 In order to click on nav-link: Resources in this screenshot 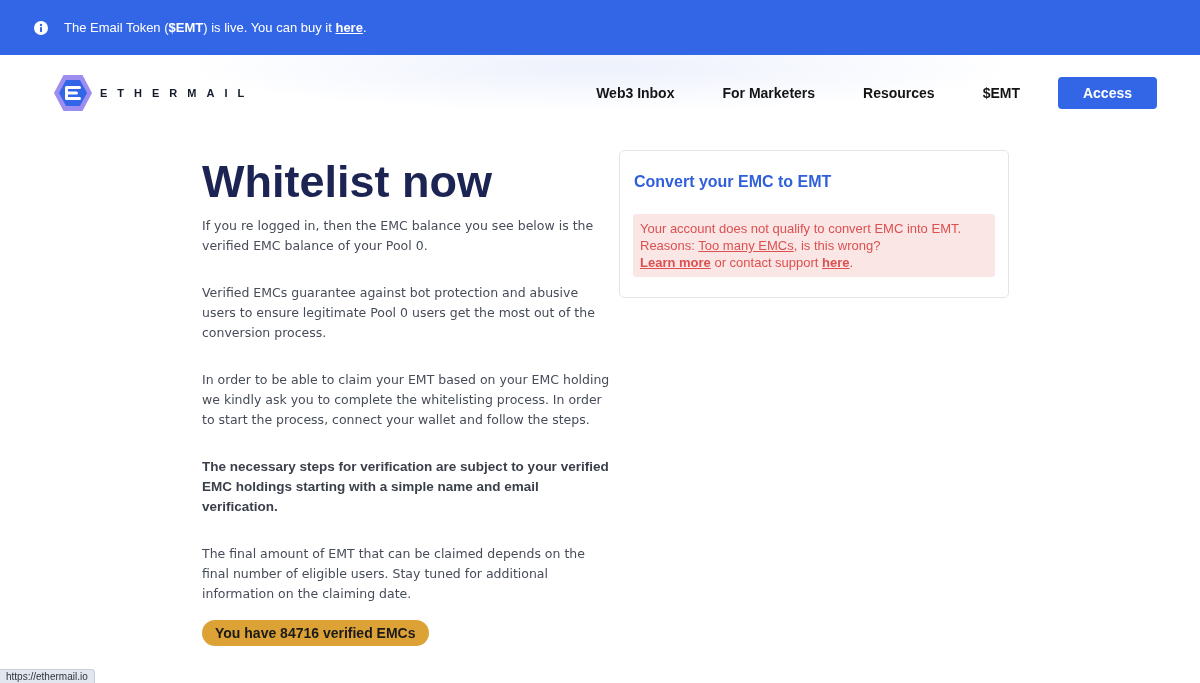, I will do `click(899, 92)`.